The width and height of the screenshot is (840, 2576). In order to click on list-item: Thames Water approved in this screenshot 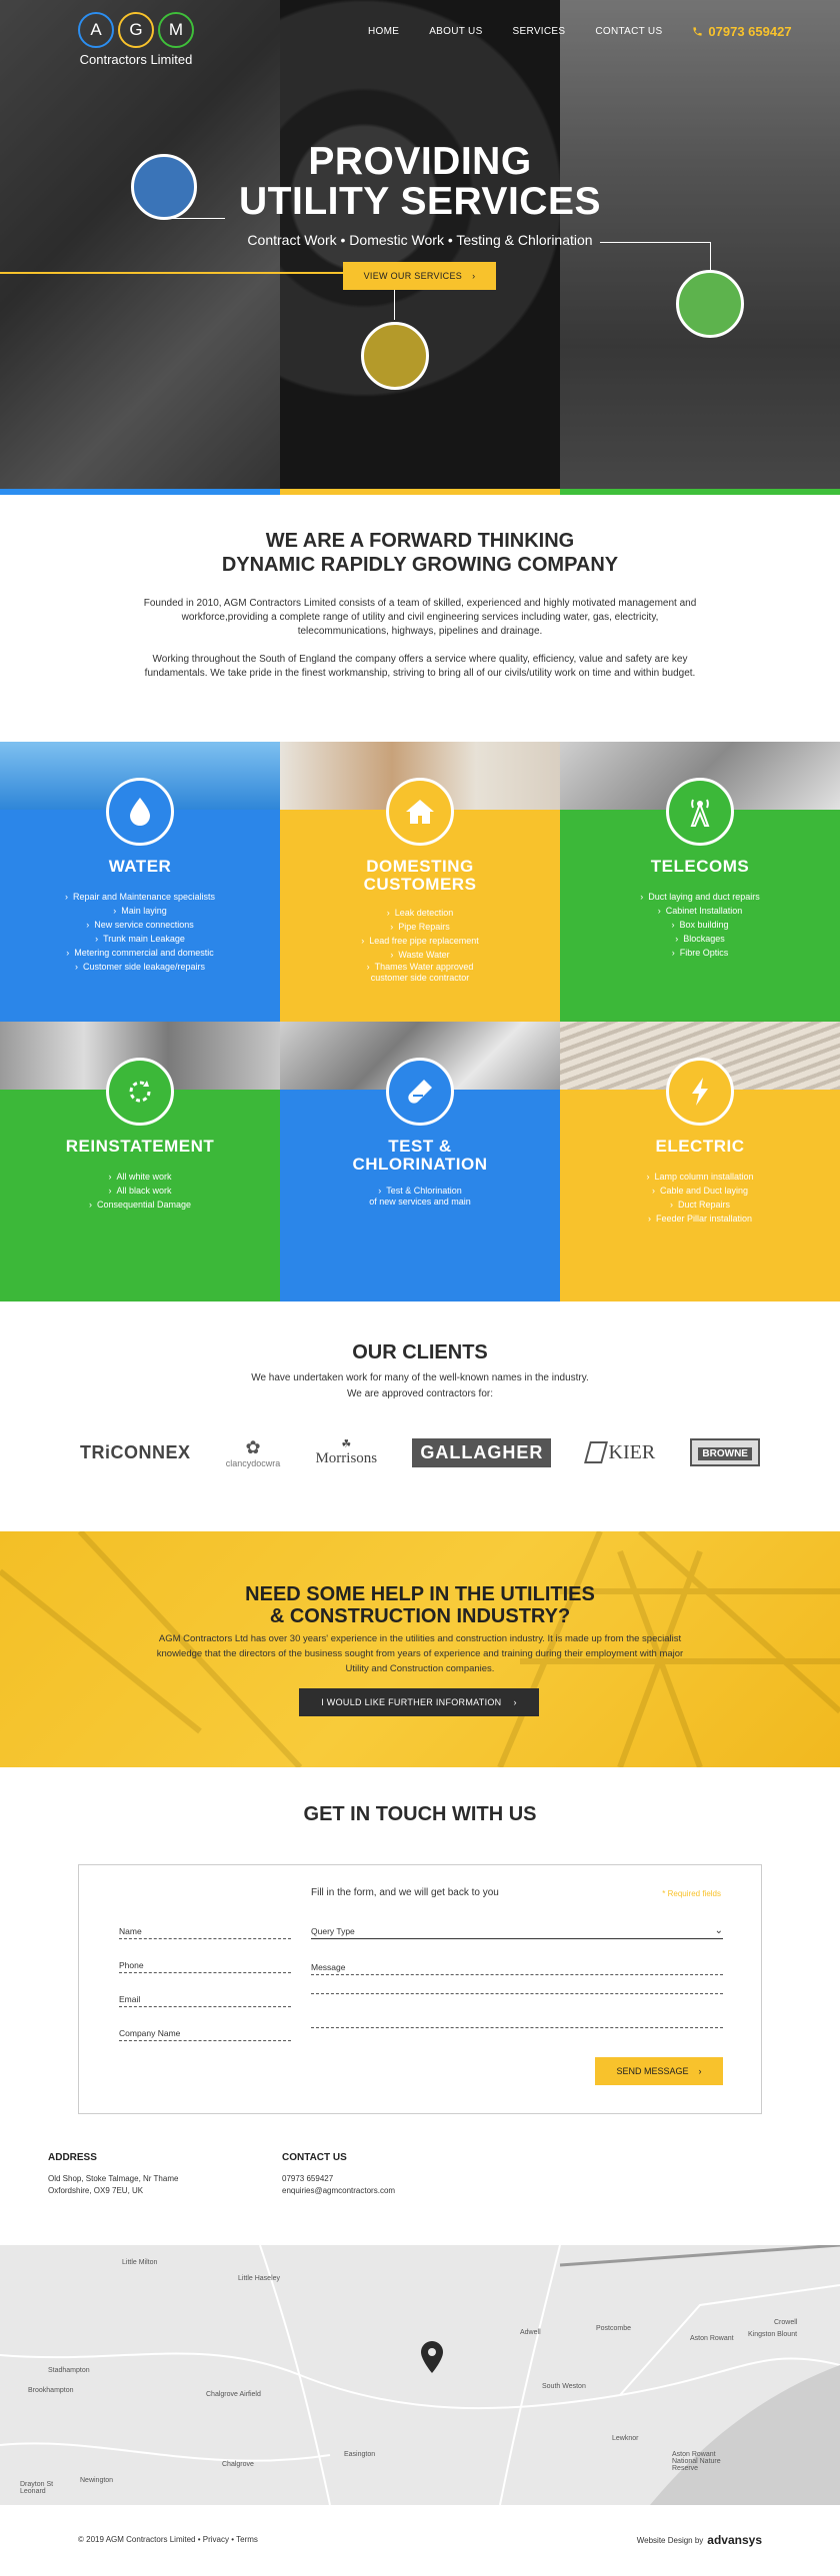, I will do `click(420, 967)`.